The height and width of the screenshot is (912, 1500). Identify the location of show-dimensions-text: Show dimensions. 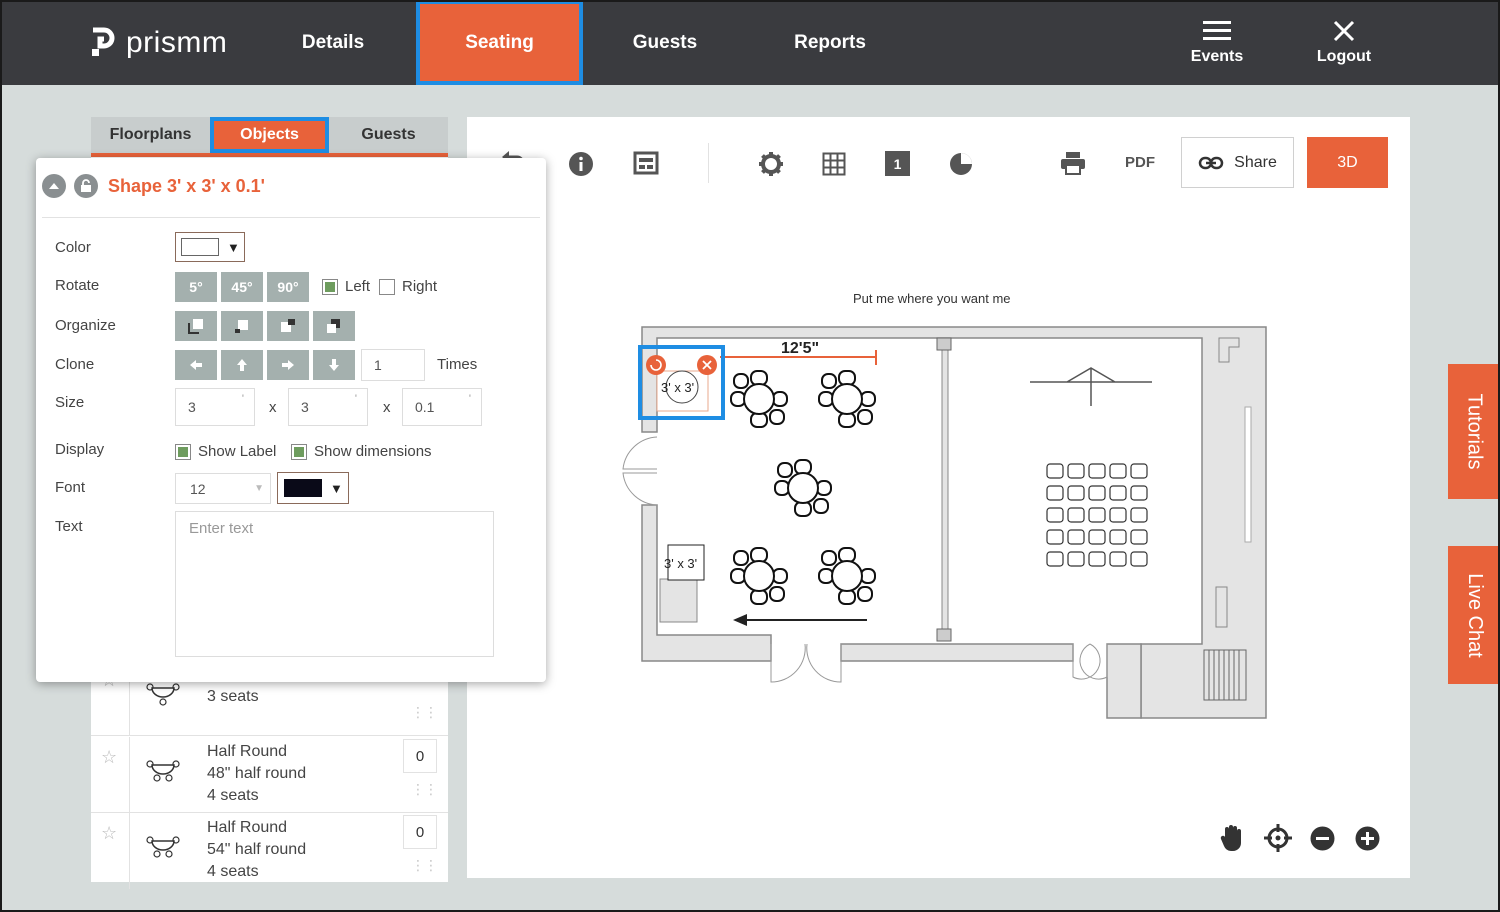
(373, 451).